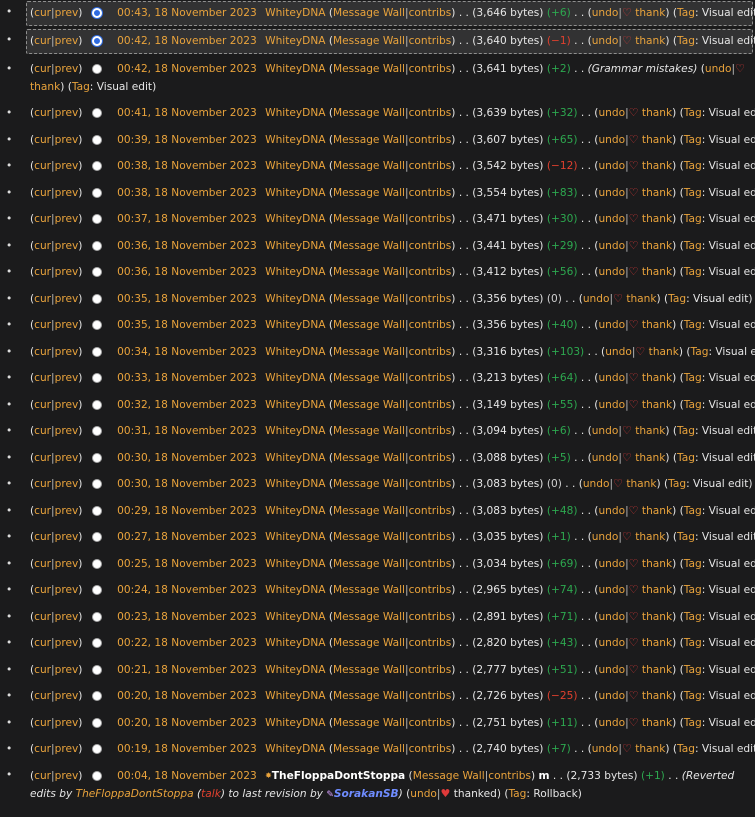 This screenshot has width=755, height=817. Describe the element at coordinates (187, 723) in the screenshot. I see `revision-date-link: 00:20, 18 November 2023` at that location.